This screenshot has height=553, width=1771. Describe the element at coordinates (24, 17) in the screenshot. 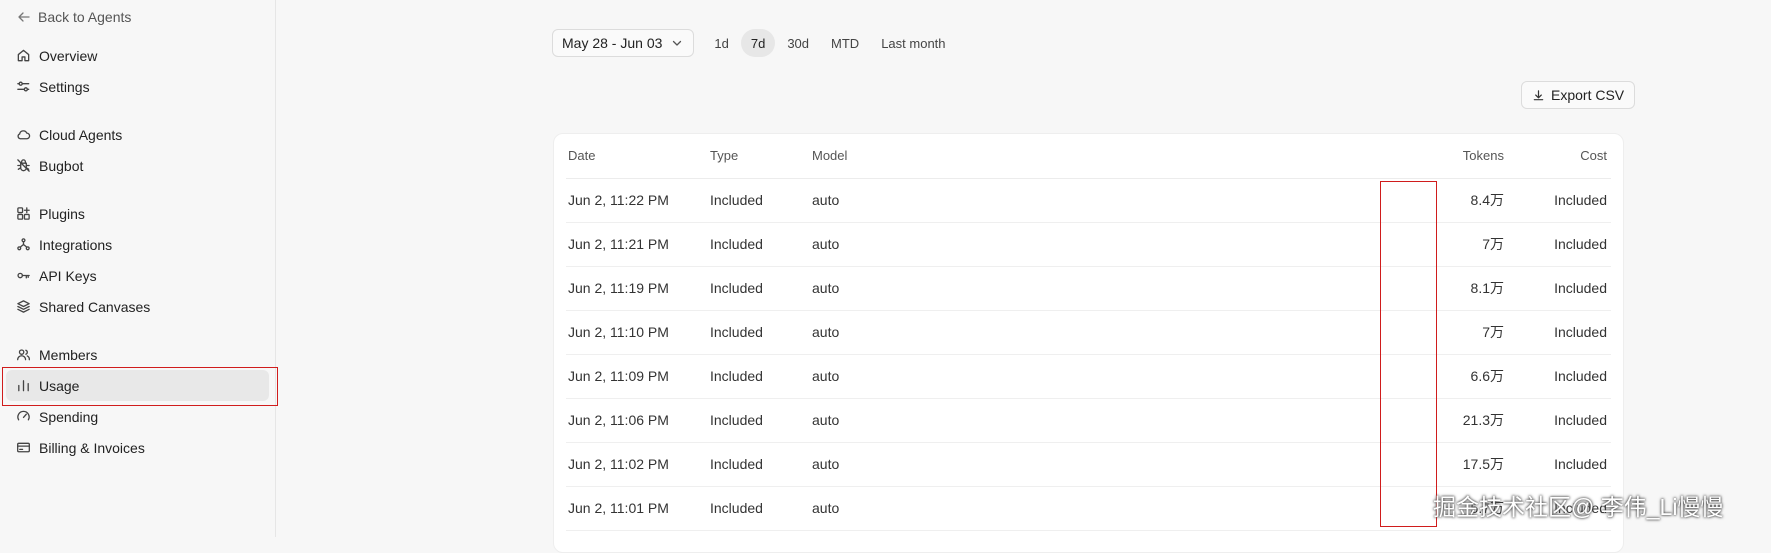

I see `arrow-left-icon` at that location.